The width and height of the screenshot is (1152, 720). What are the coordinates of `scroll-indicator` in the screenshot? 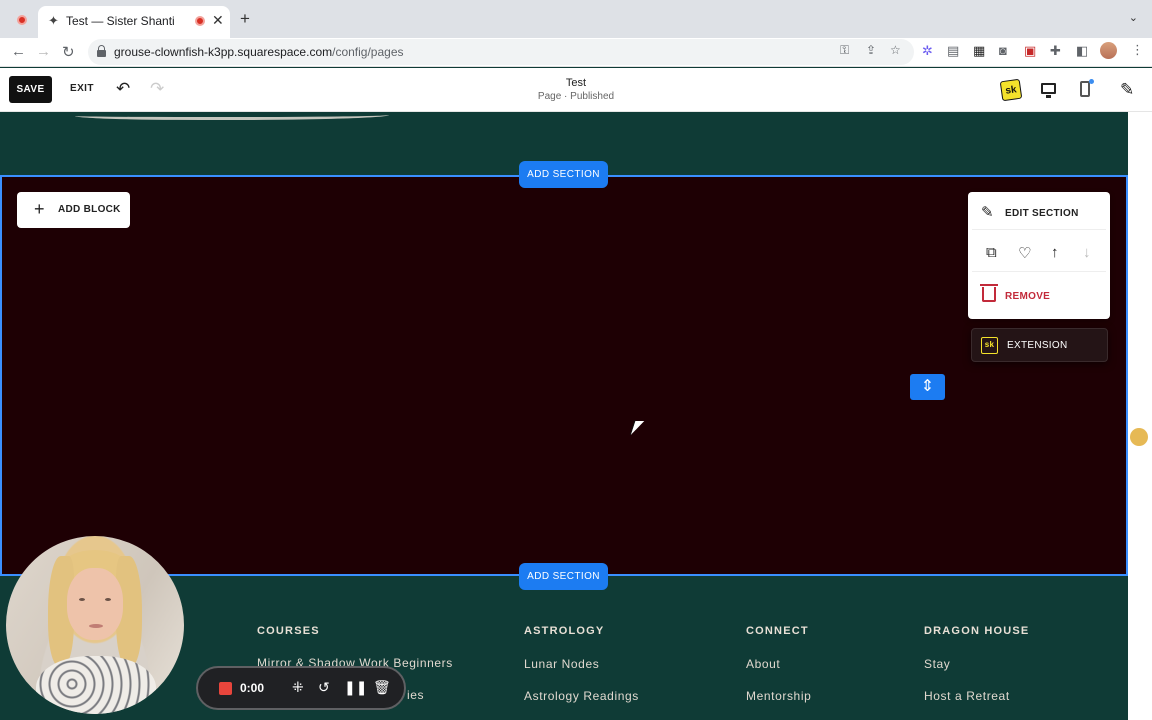 It's located at (1139, 437).